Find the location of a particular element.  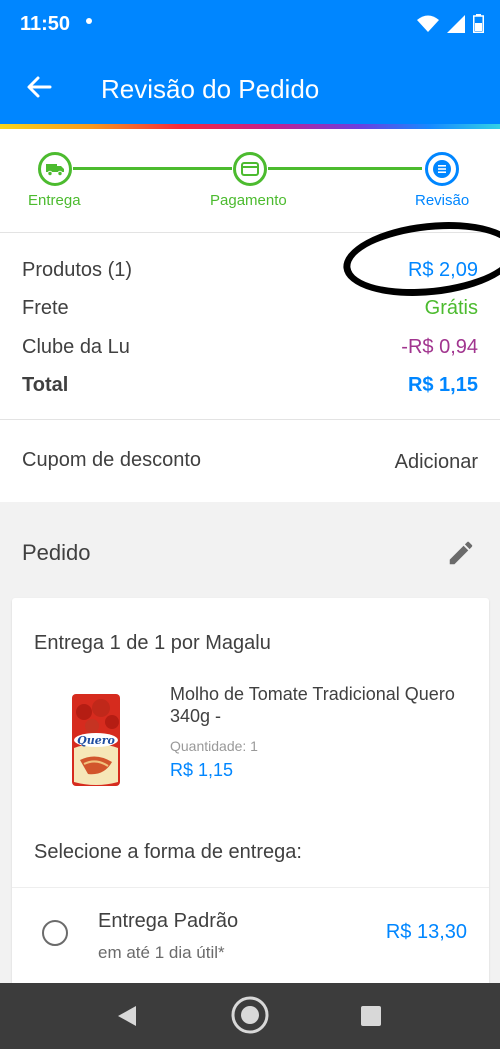

signal-icon is located at coordinates (456, 23).